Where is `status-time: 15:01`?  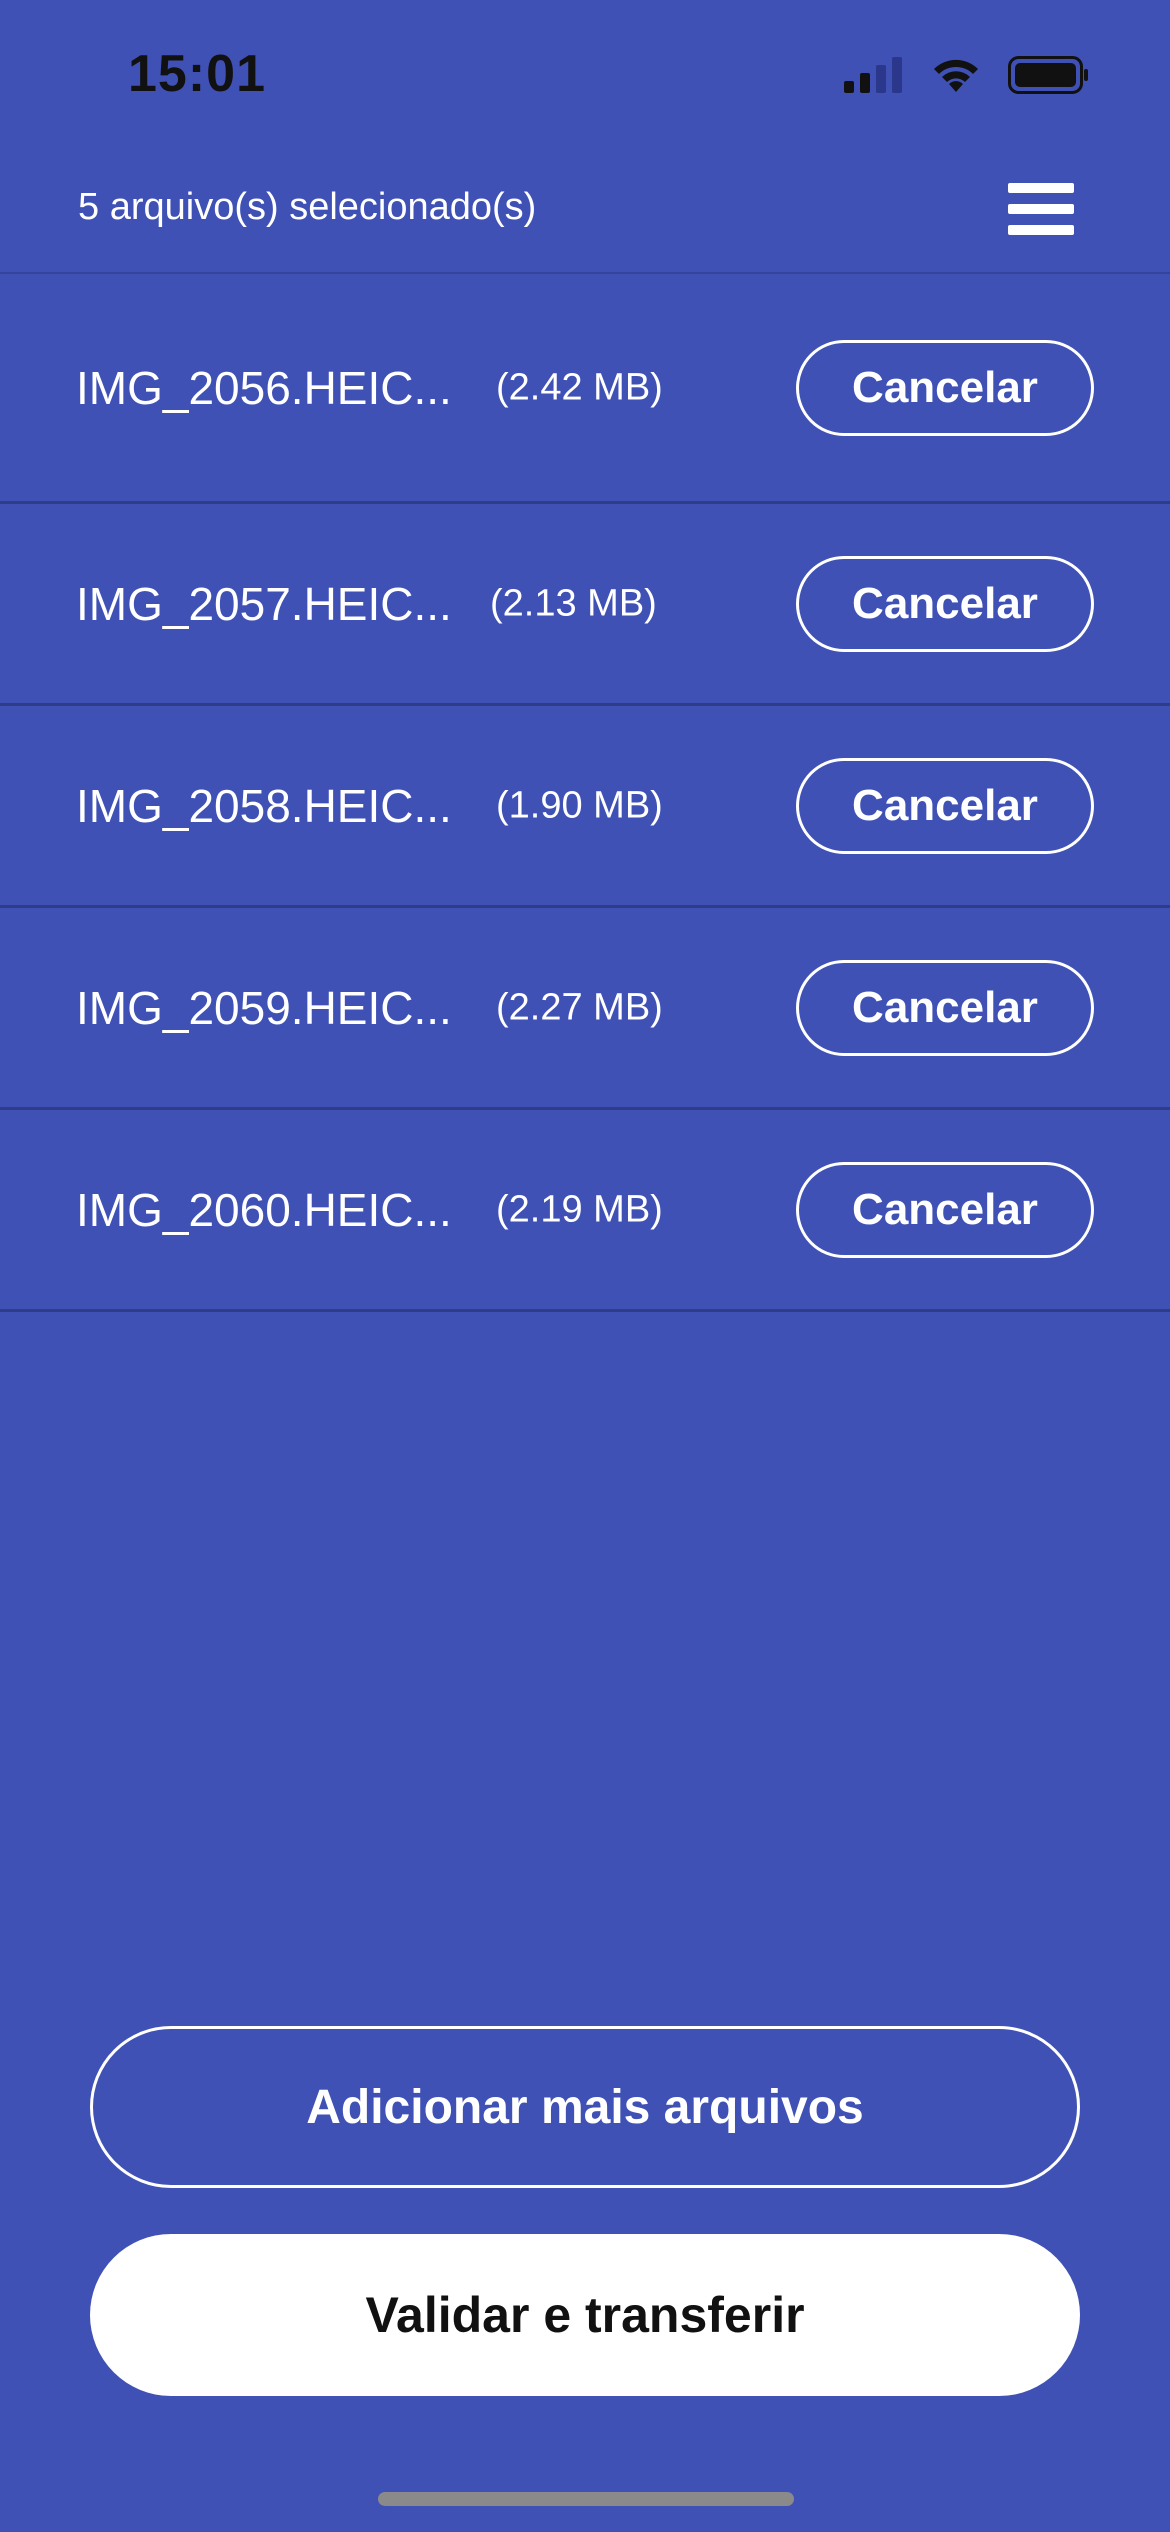
status-time: 15:01 is located at coordinates (197, 74).